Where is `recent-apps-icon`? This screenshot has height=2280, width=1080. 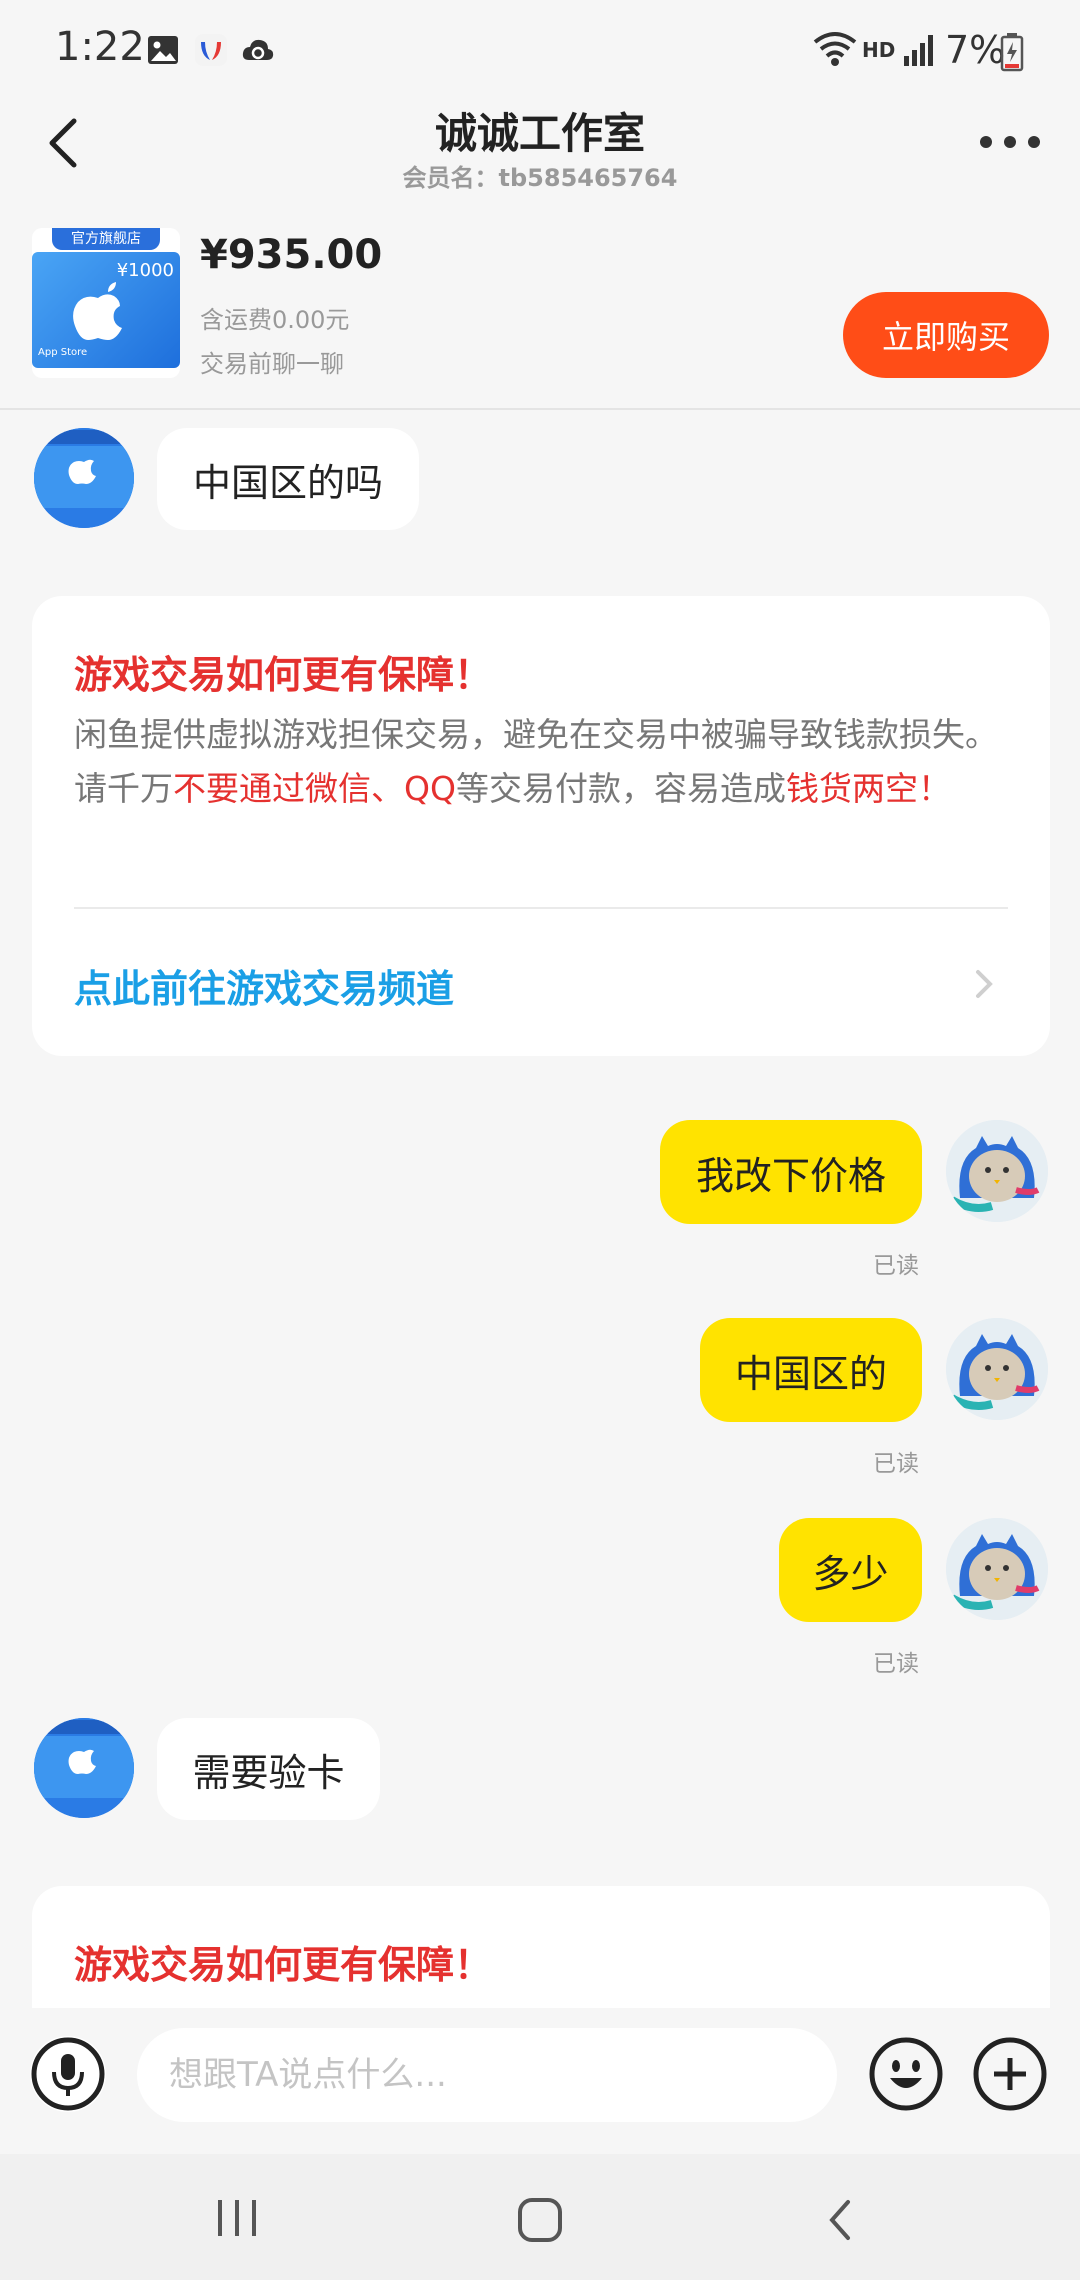 recent-apps-icon is located at coordinates (237, 2218).